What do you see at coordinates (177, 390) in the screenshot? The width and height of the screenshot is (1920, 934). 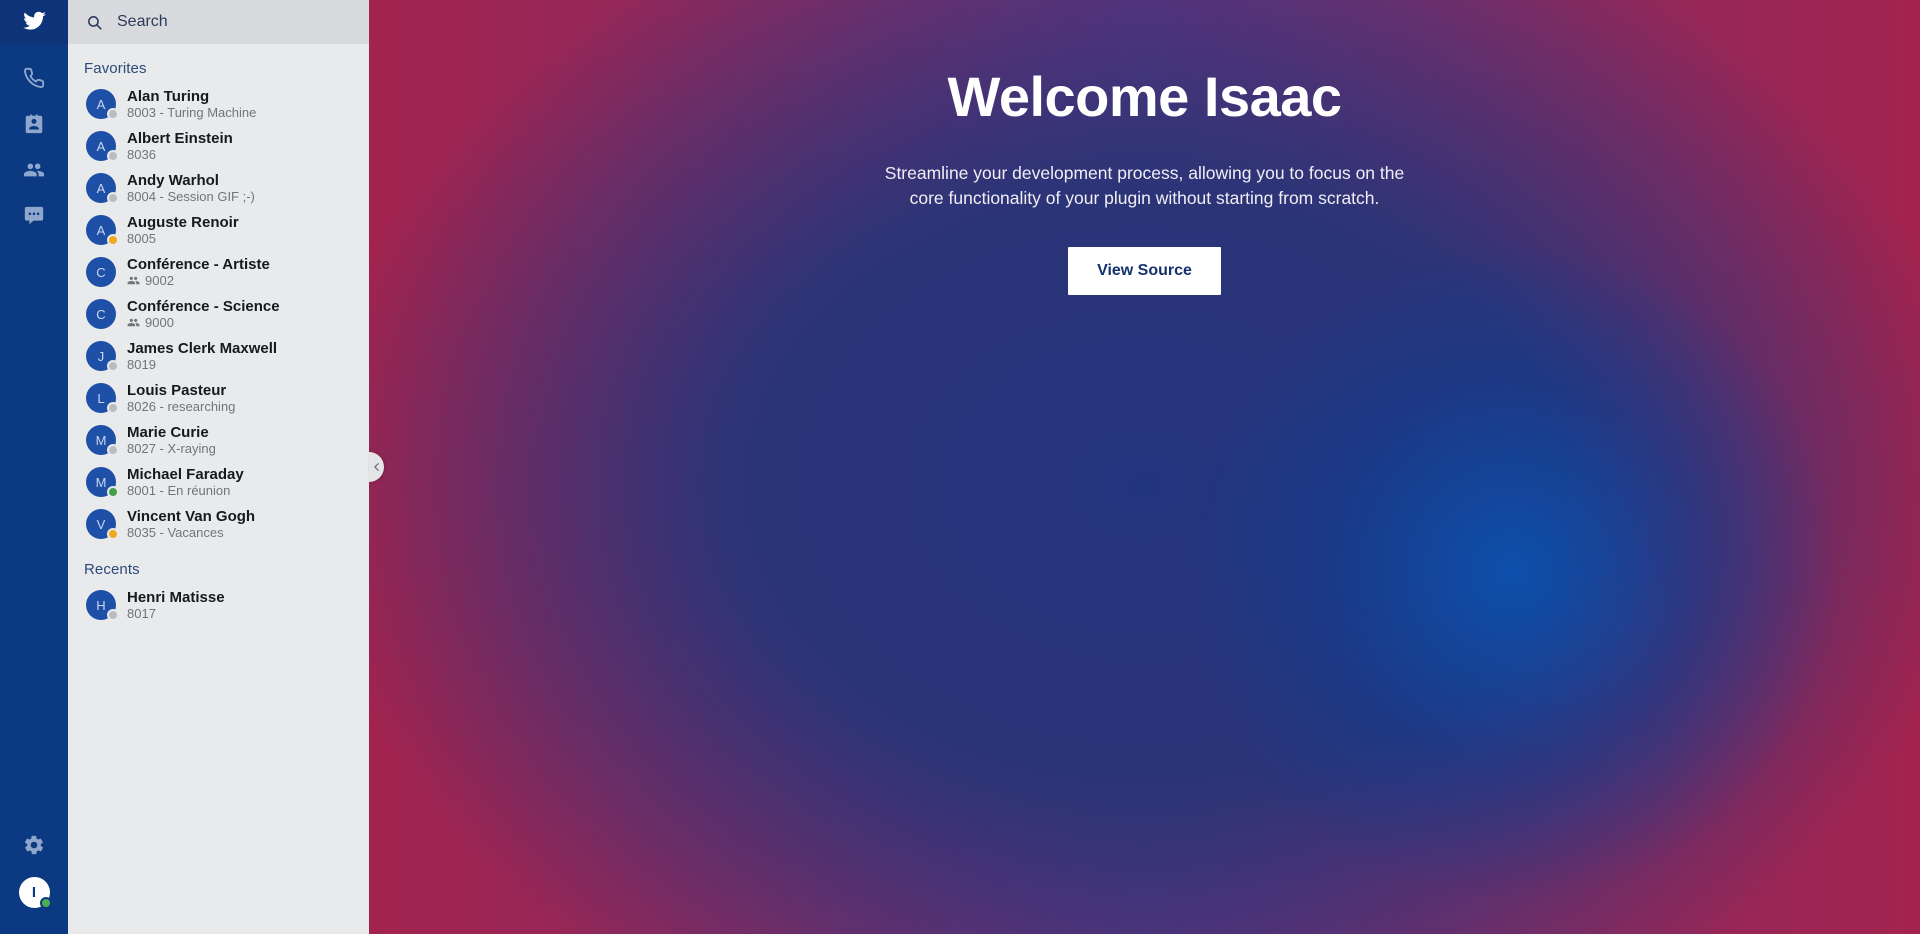 I see `contact-name: Louis Pasteur` at bounding box center [177, 390].